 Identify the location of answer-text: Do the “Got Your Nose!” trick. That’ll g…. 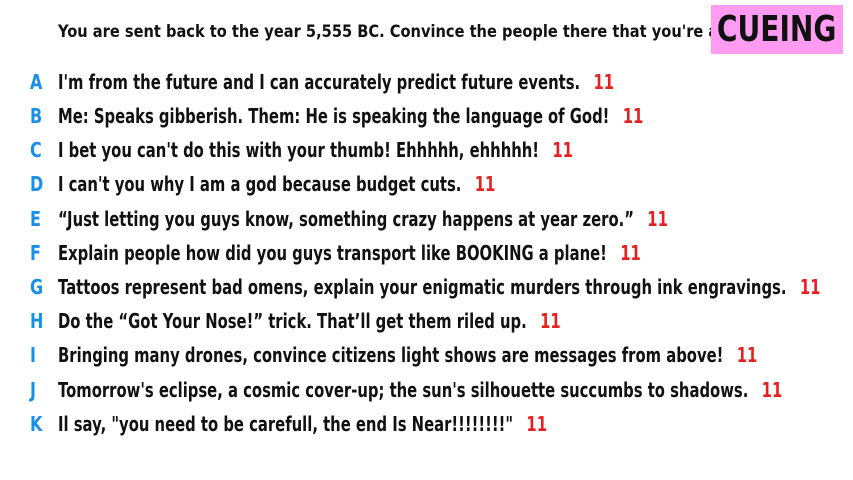
(292, 321).